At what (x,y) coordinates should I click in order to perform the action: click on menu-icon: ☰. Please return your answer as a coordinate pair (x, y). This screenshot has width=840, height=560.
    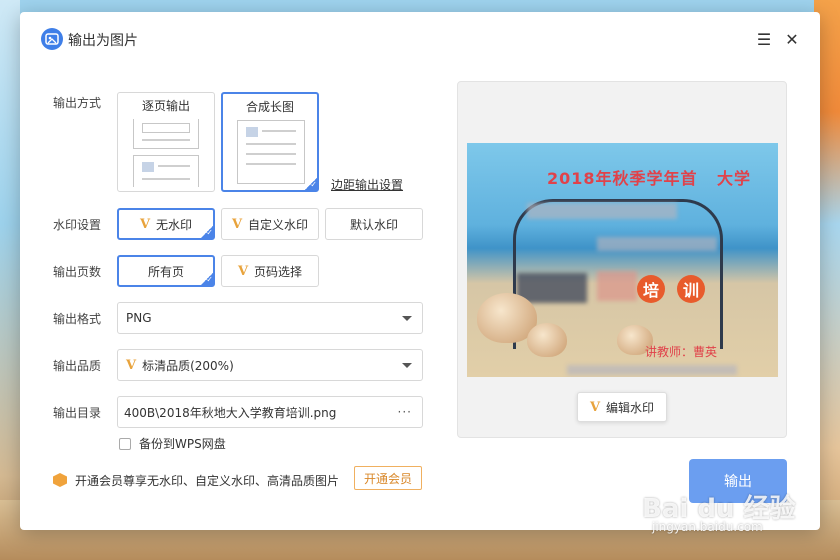
    Looking at the image, I should click on (764, 39).